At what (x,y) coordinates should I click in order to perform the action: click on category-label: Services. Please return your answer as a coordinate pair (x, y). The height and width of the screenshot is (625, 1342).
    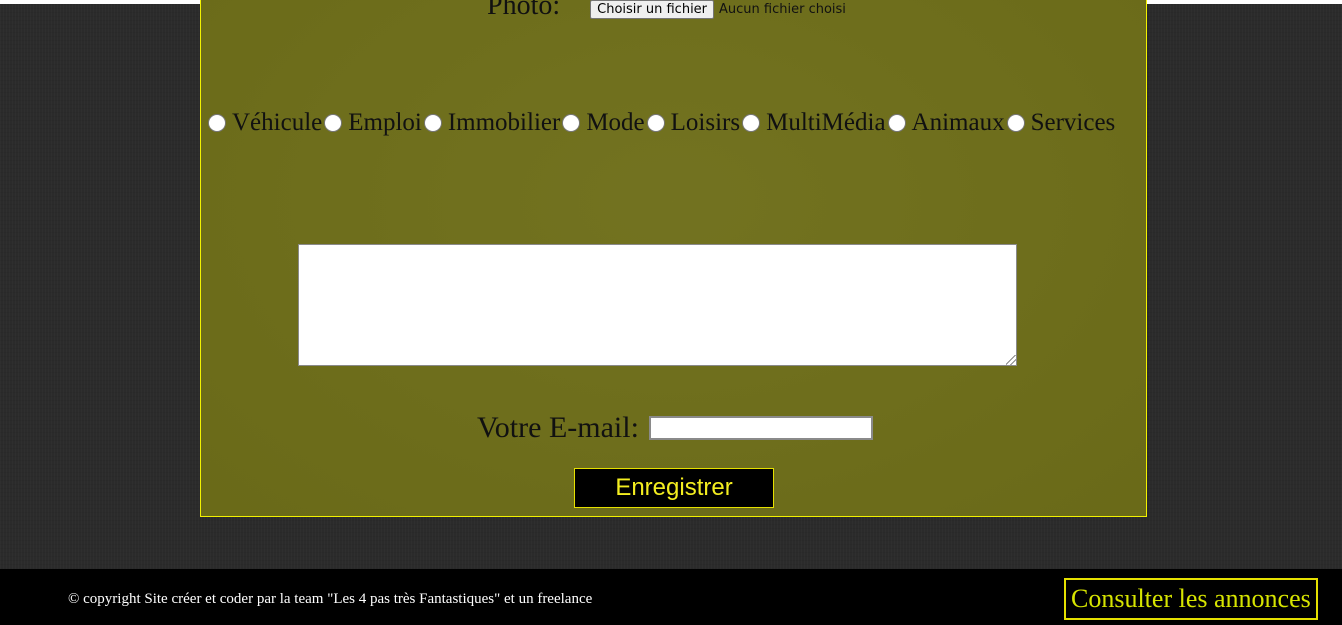
    Looking at the image, I should click on (1073, 122).